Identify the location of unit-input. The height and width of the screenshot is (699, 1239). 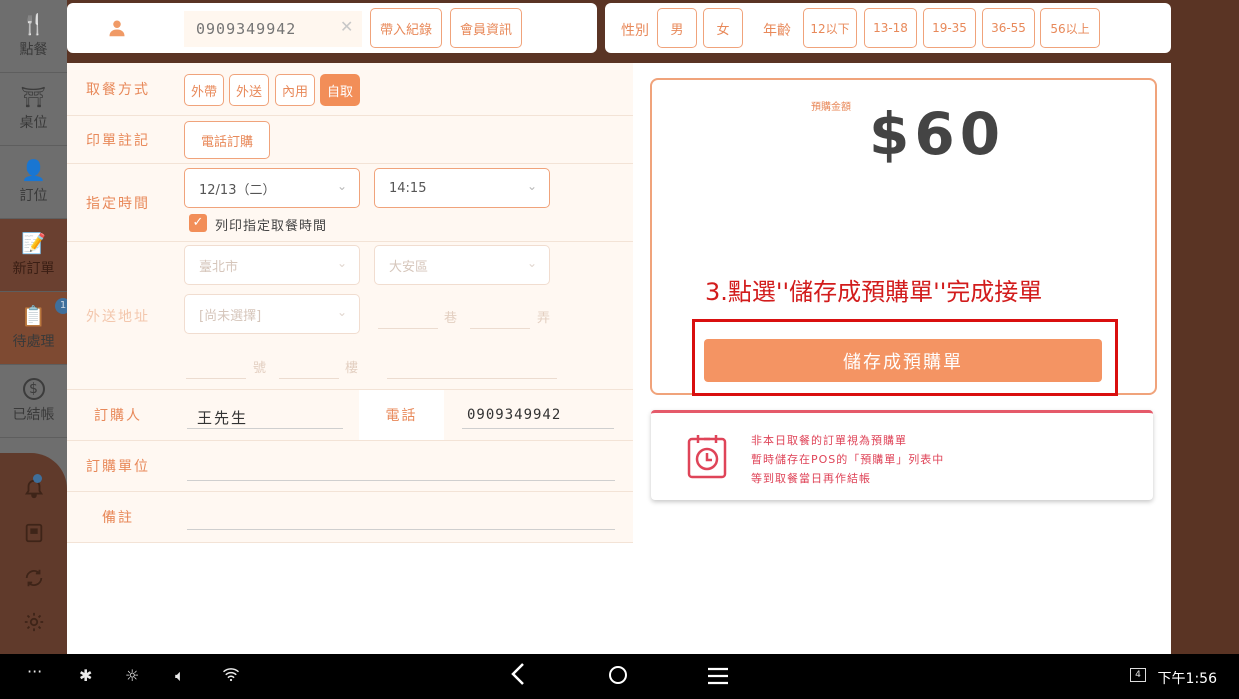
(401, 480).